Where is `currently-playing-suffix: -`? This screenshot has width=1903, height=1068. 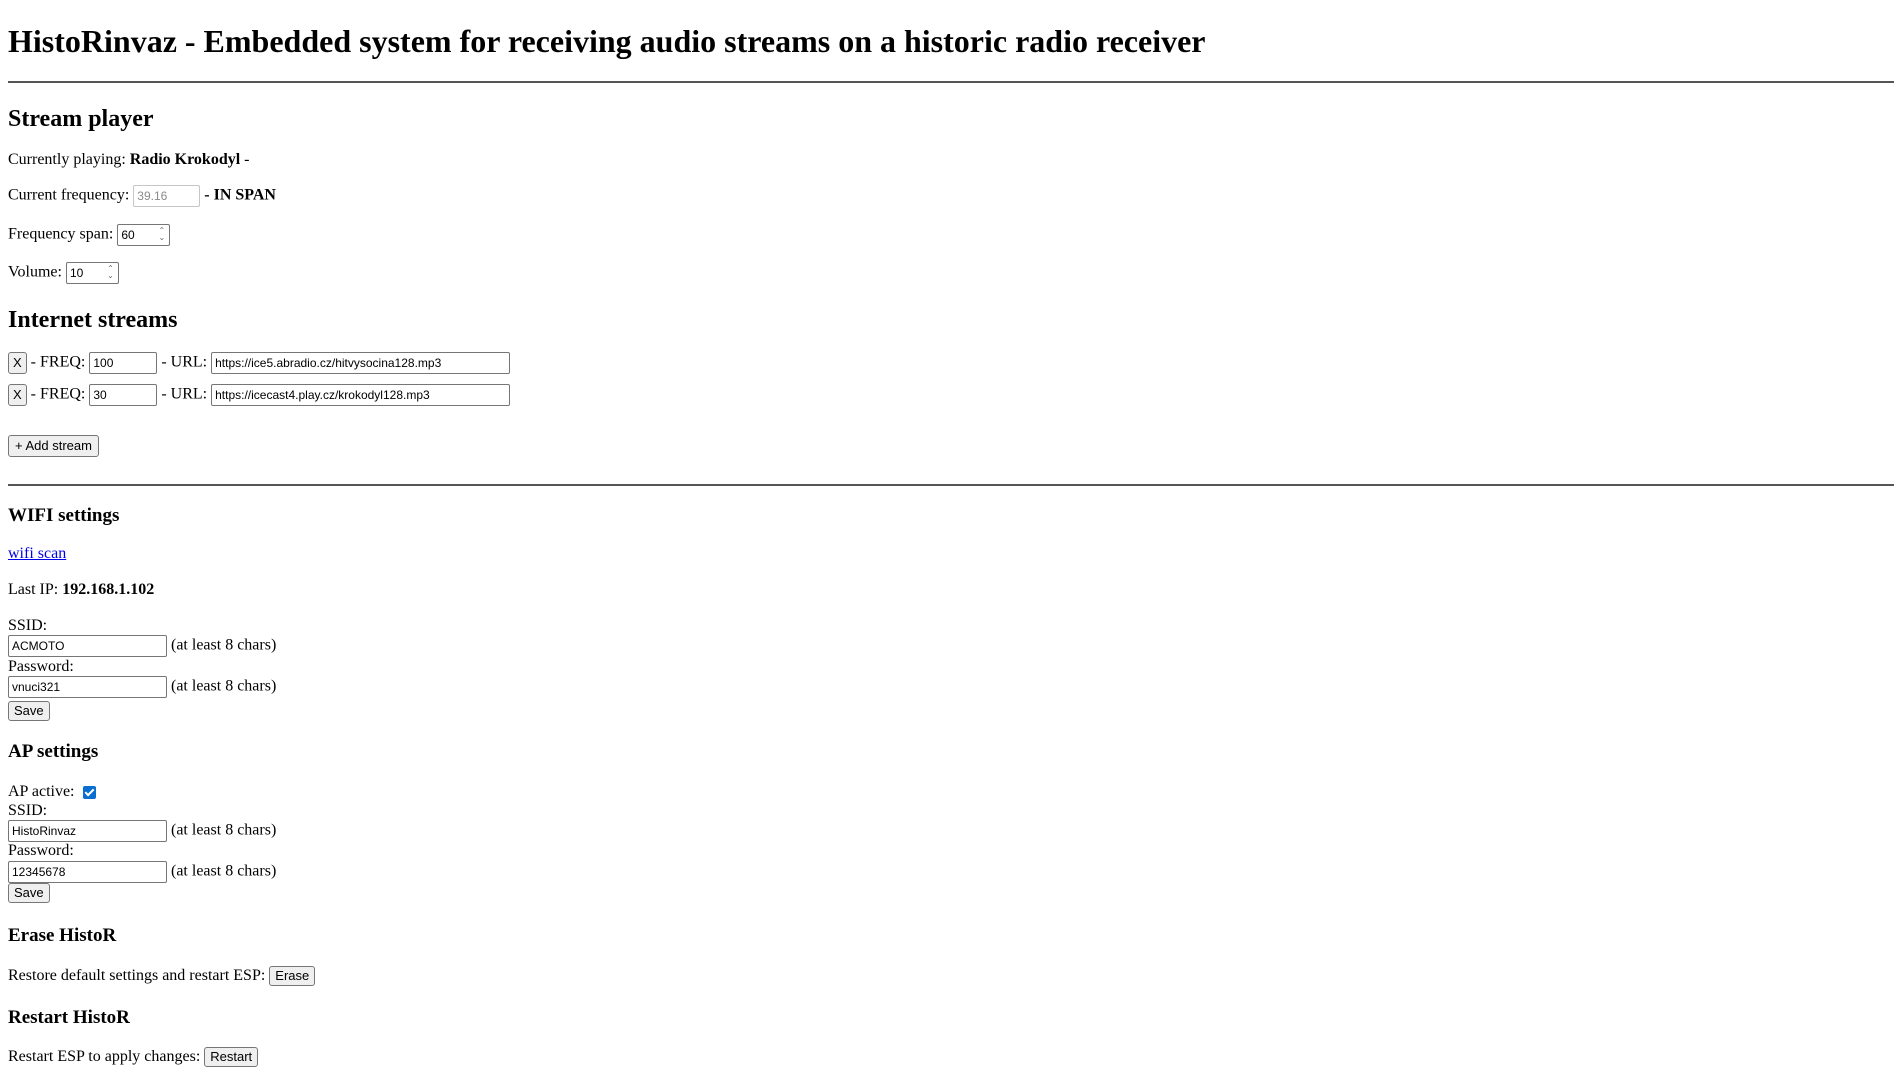 currently-playing-suffix: - is located at coordinates (247, 159).